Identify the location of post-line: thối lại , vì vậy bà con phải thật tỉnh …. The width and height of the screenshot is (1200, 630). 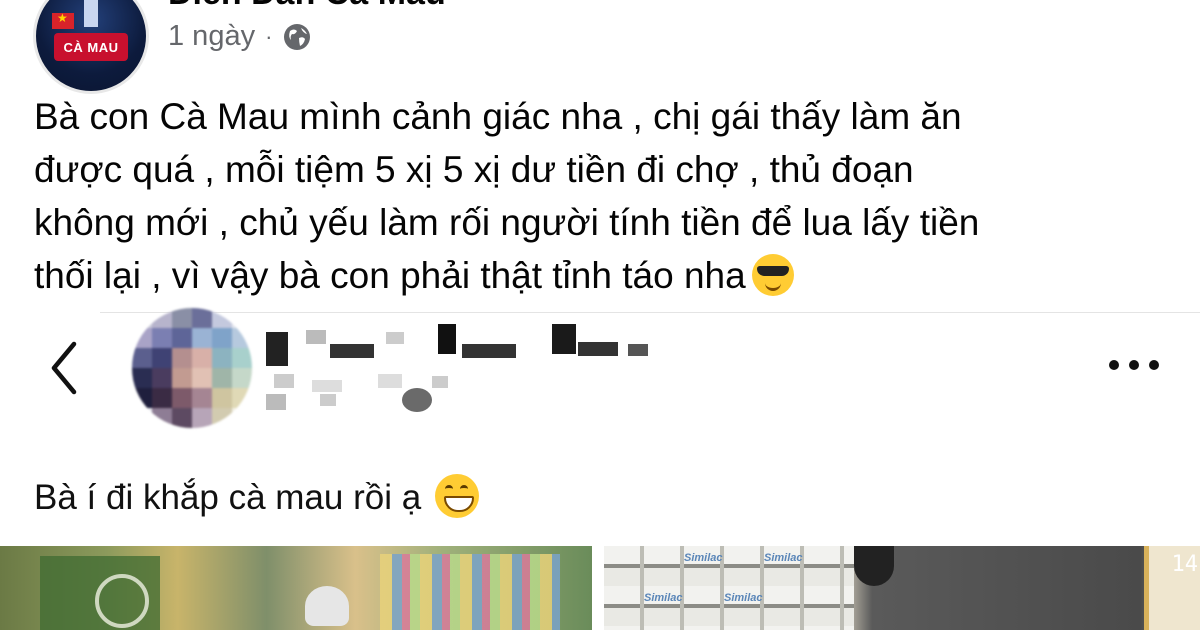
(594, 275).